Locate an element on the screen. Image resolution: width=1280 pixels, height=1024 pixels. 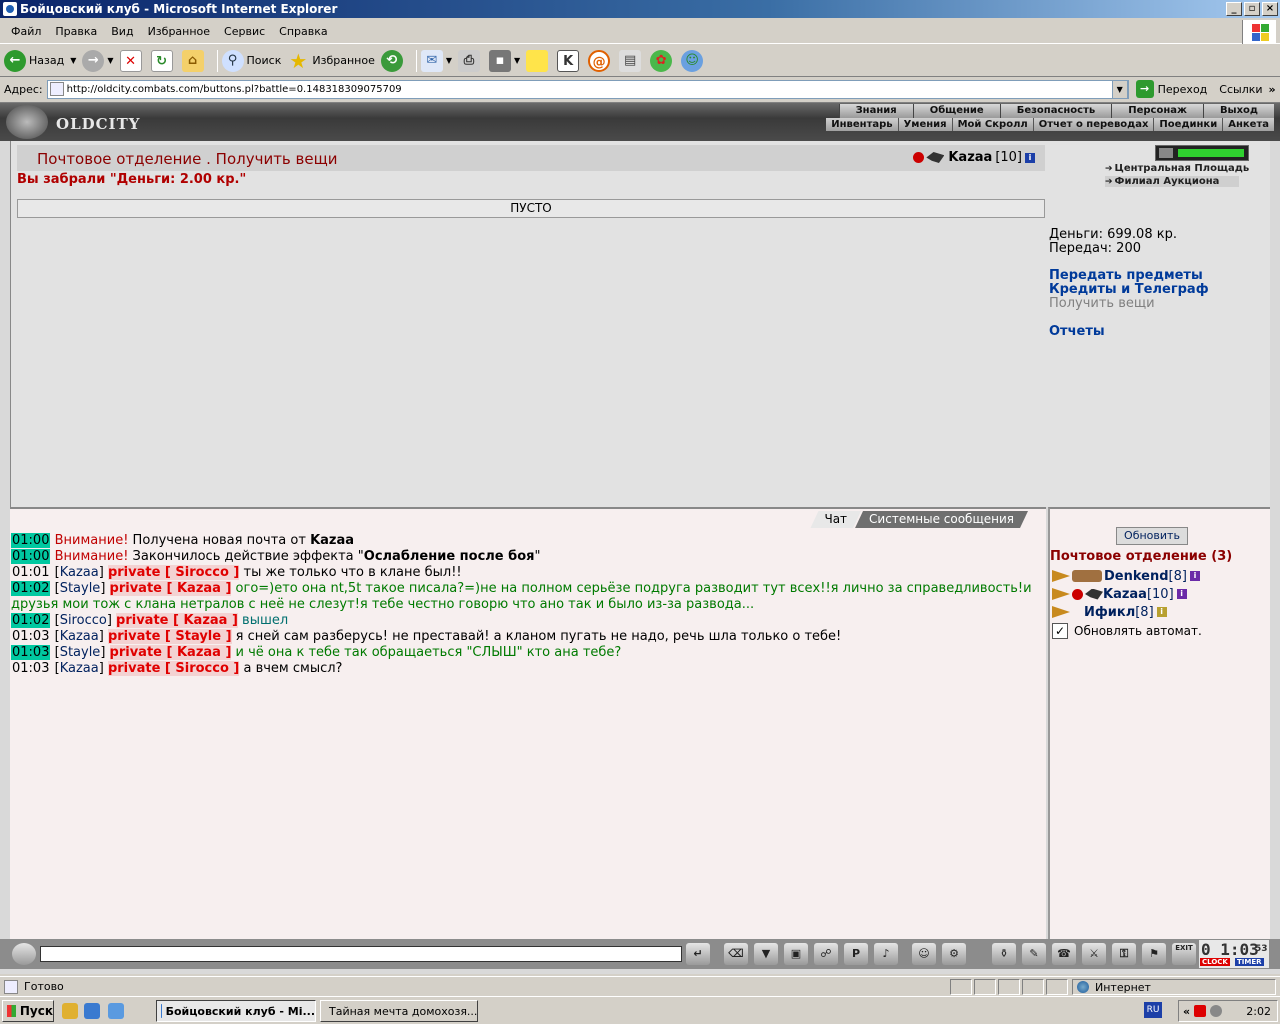
flag-icon: ⚑ is located at coordinates (1154, 954).